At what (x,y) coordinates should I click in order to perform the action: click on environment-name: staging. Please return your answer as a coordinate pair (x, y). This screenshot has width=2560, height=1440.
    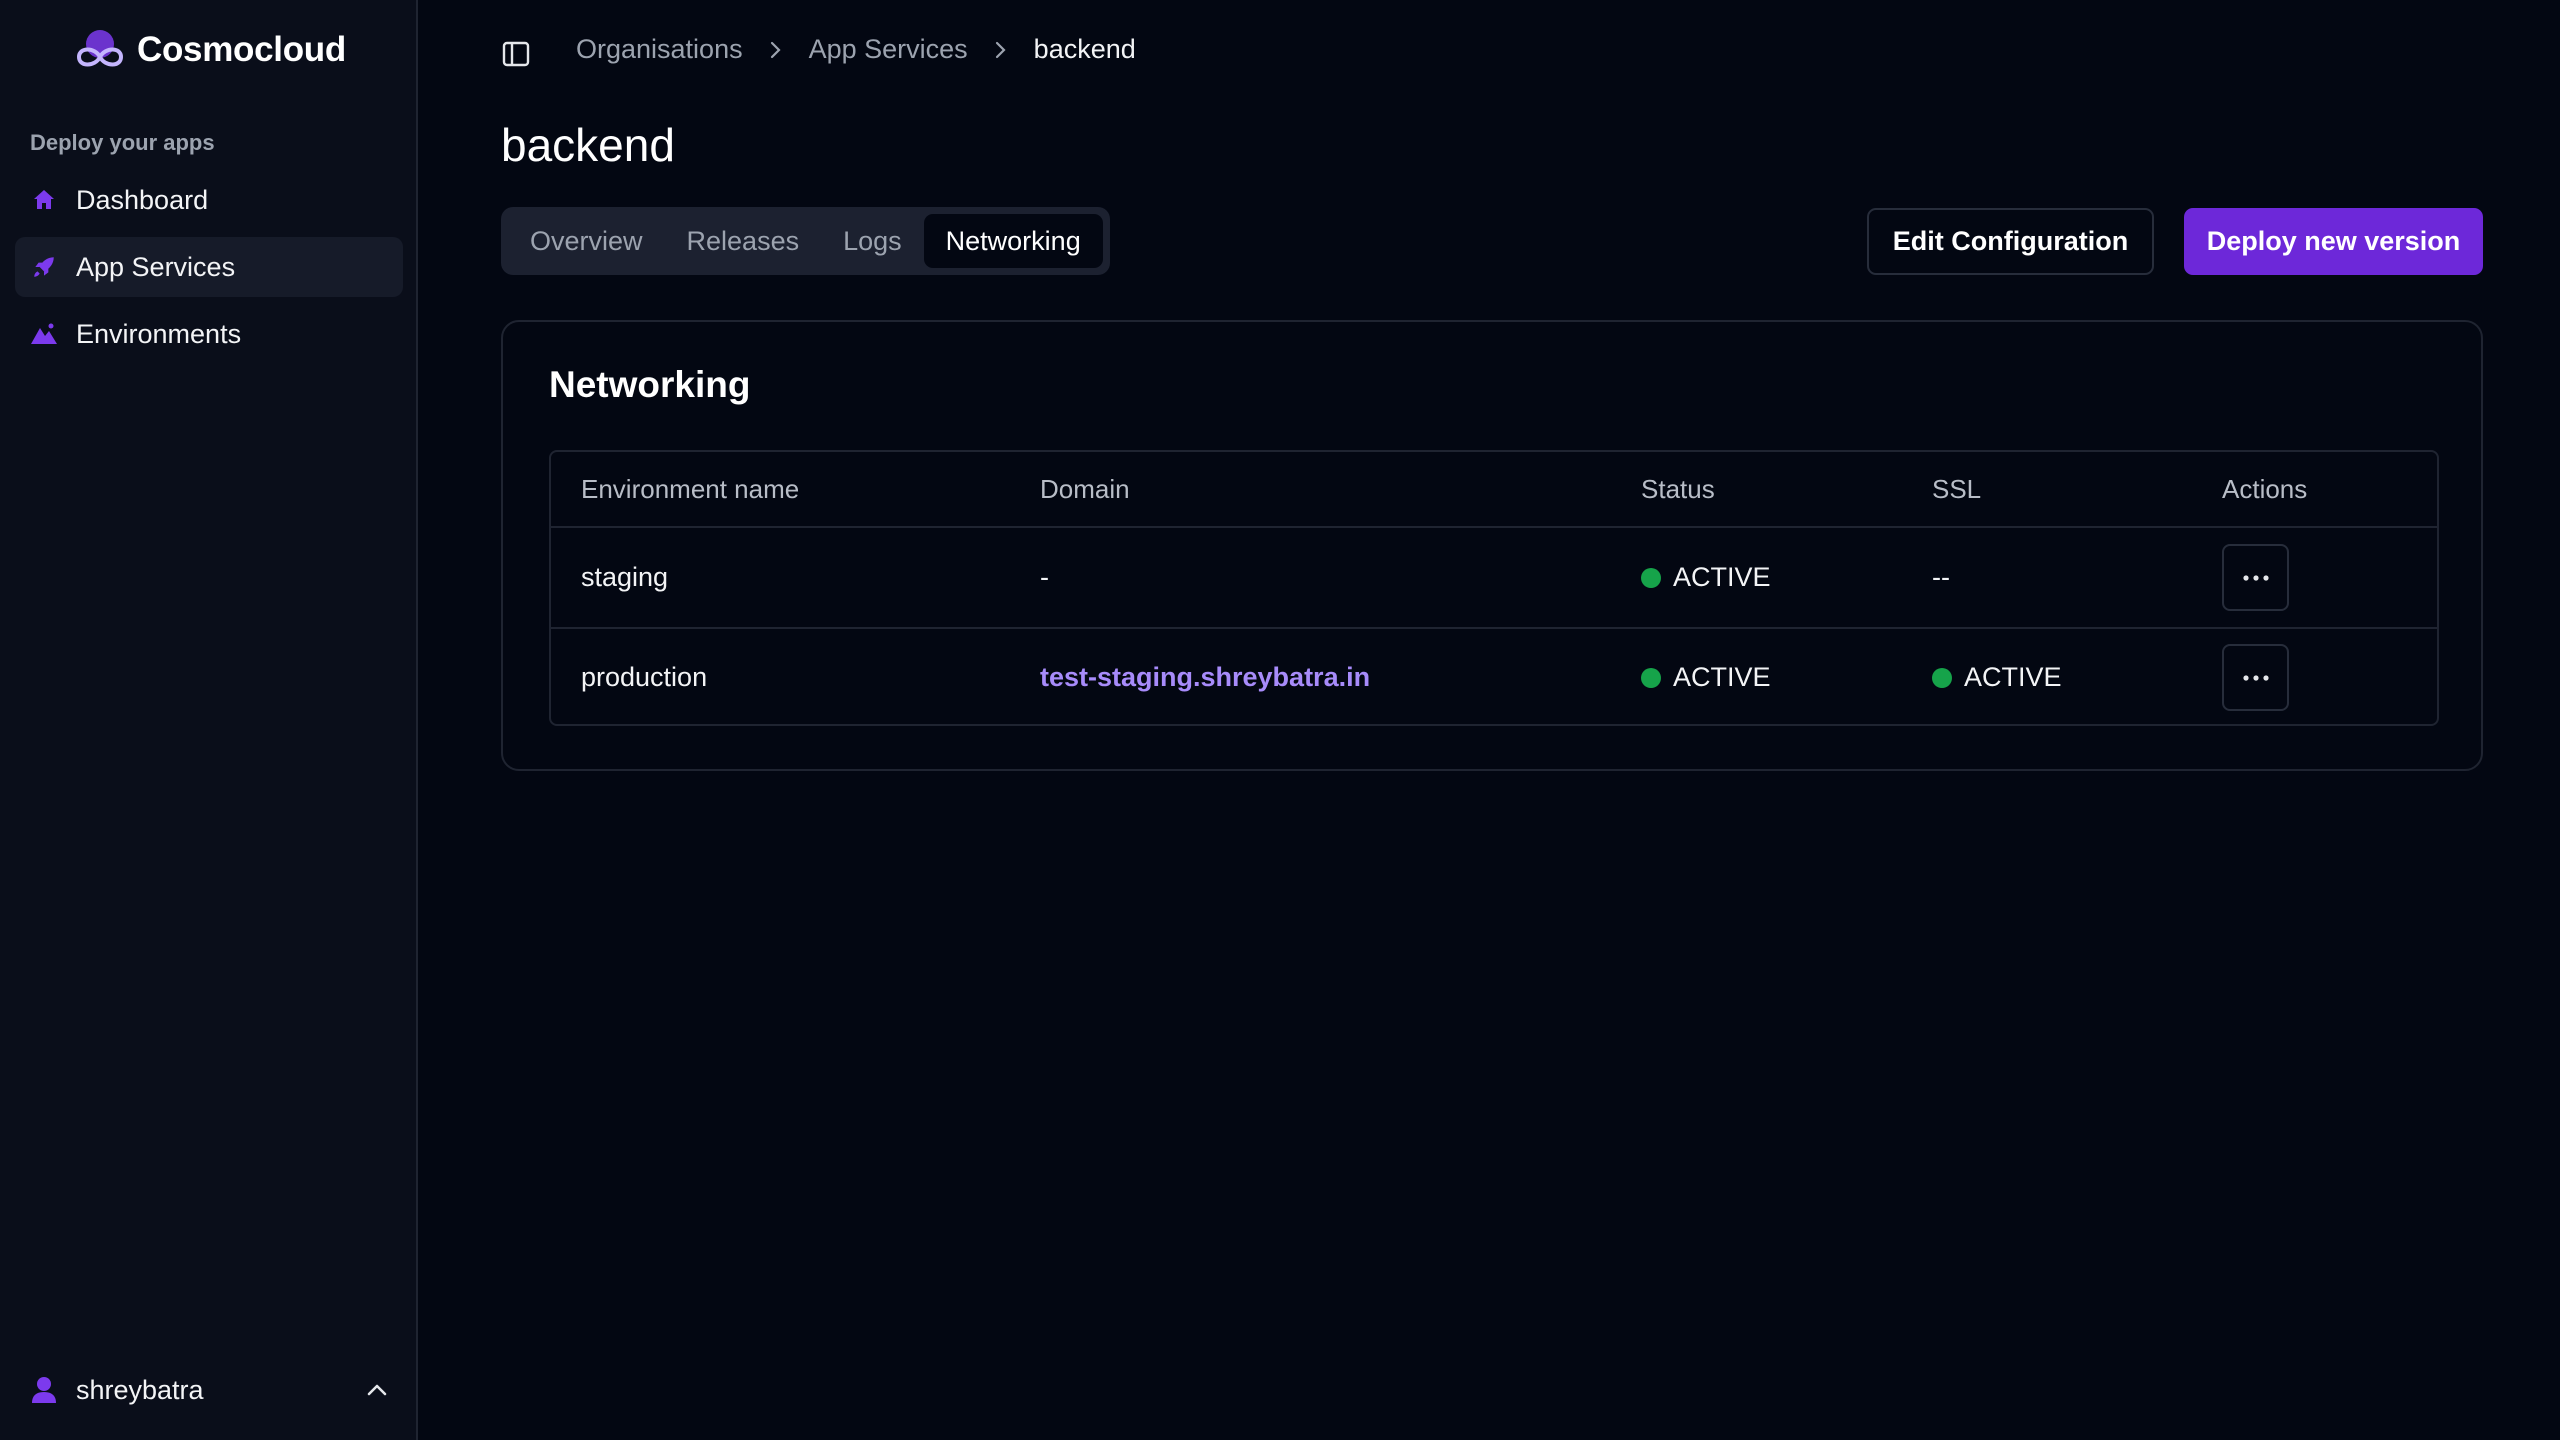
    Looking at the image, I should click on (625, 577).